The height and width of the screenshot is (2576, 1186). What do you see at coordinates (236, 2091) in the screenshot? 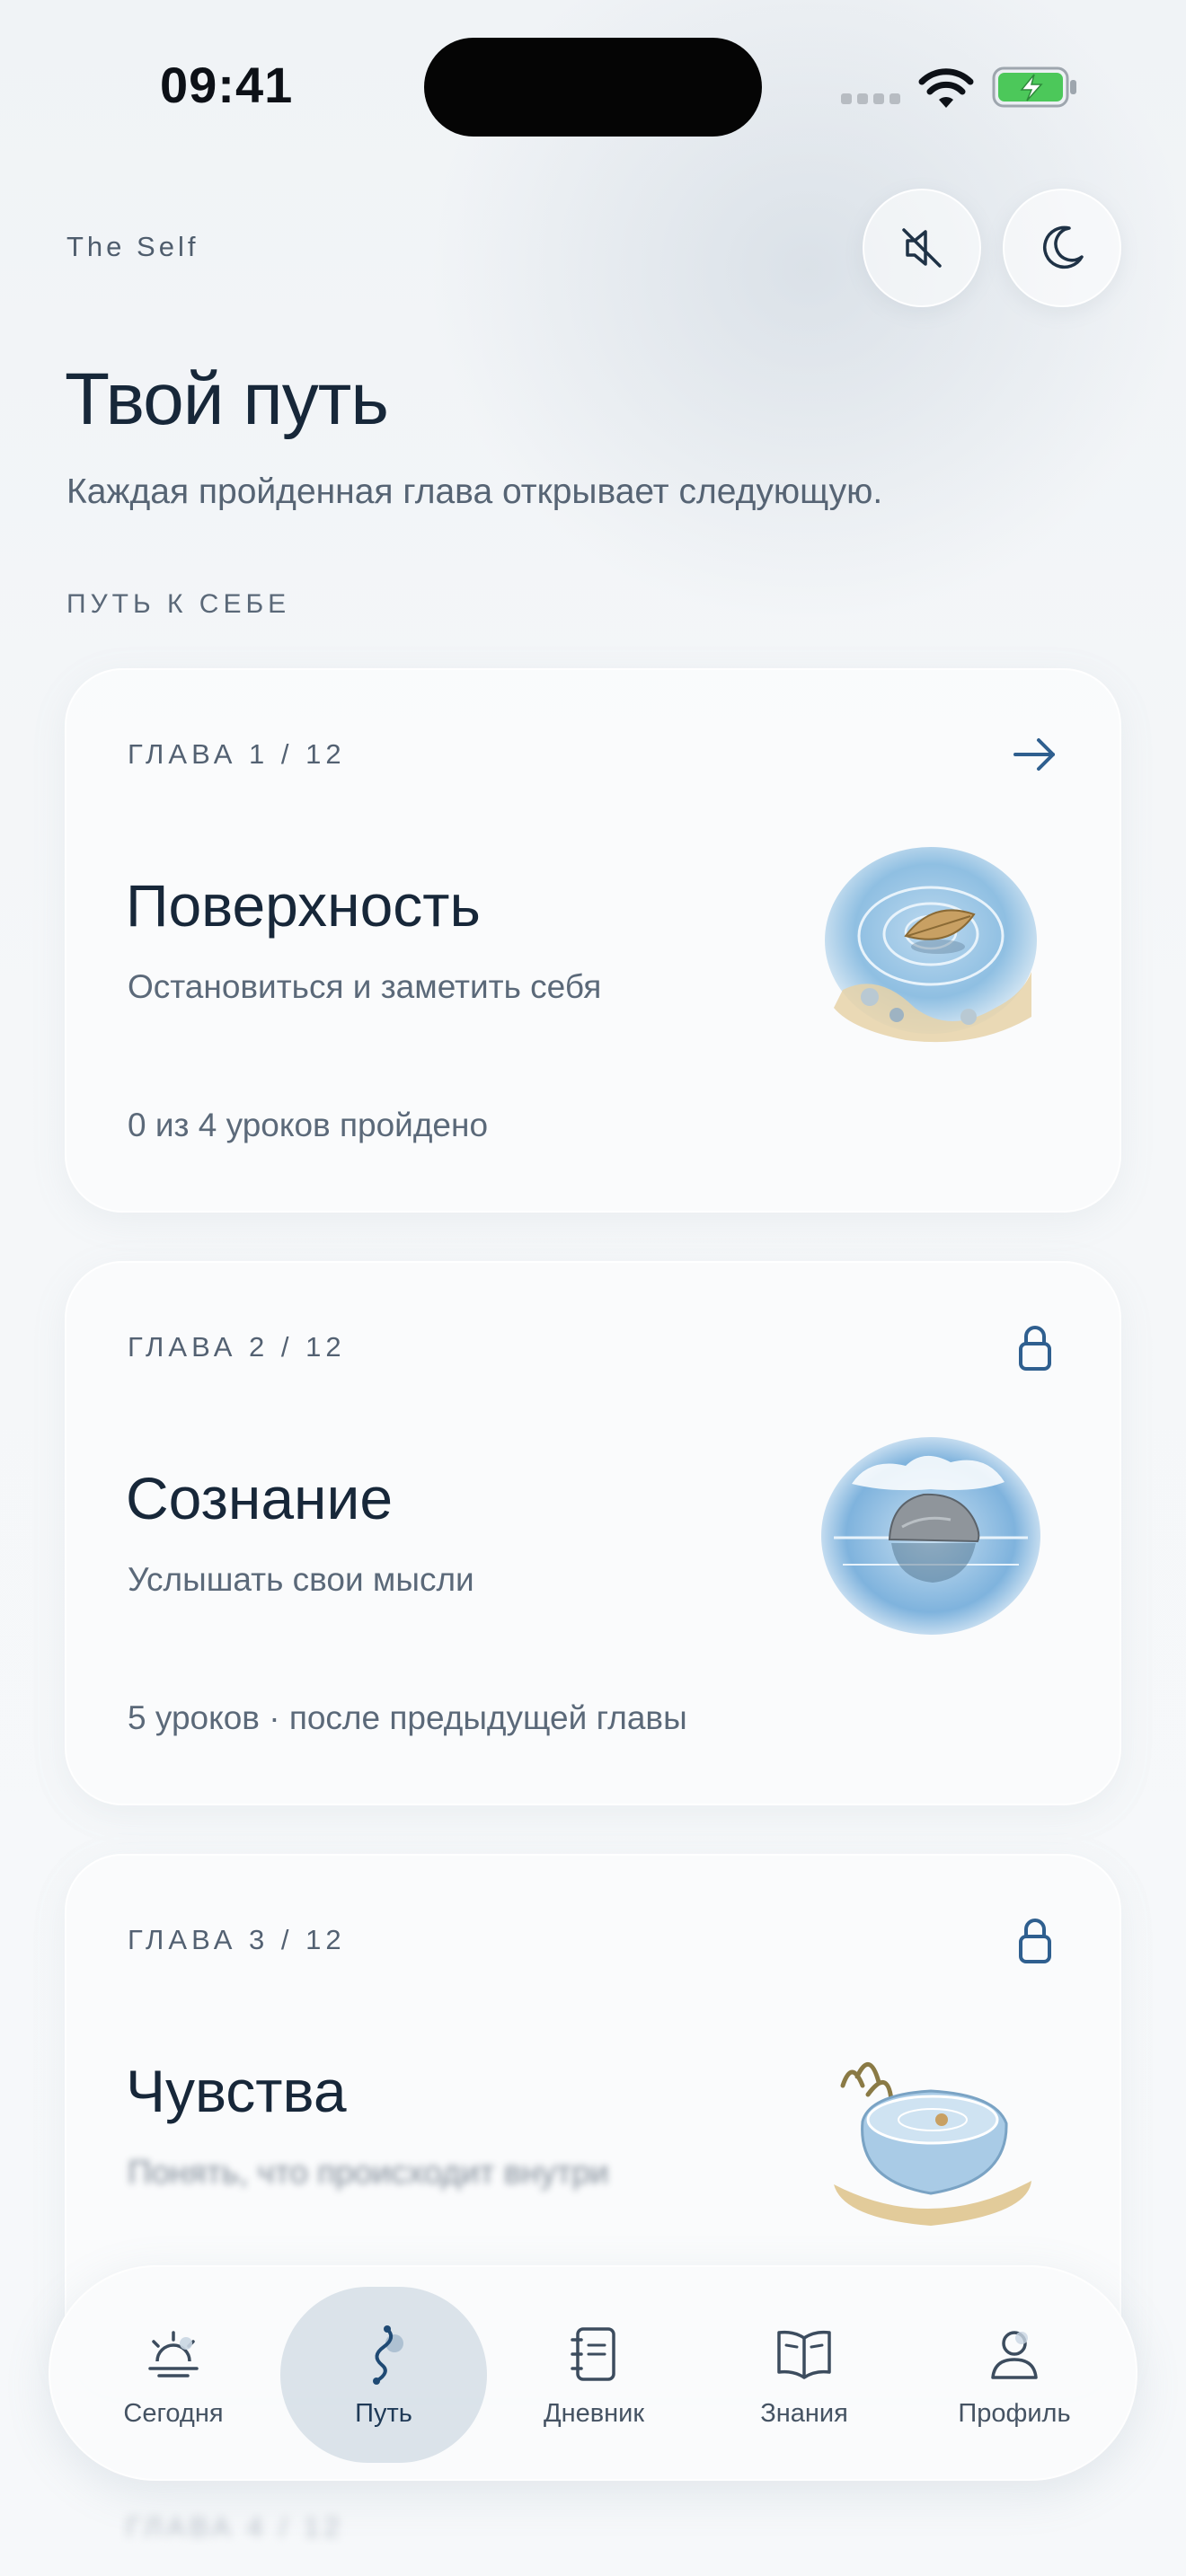
I see `chapter-title: Чувства` at bounding box center [236, 2091].